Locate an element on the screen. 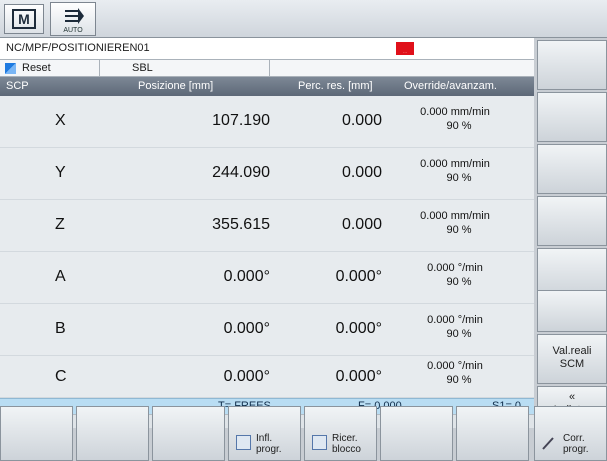  axis-position: 355.615 is located at coordinates (241, 224).